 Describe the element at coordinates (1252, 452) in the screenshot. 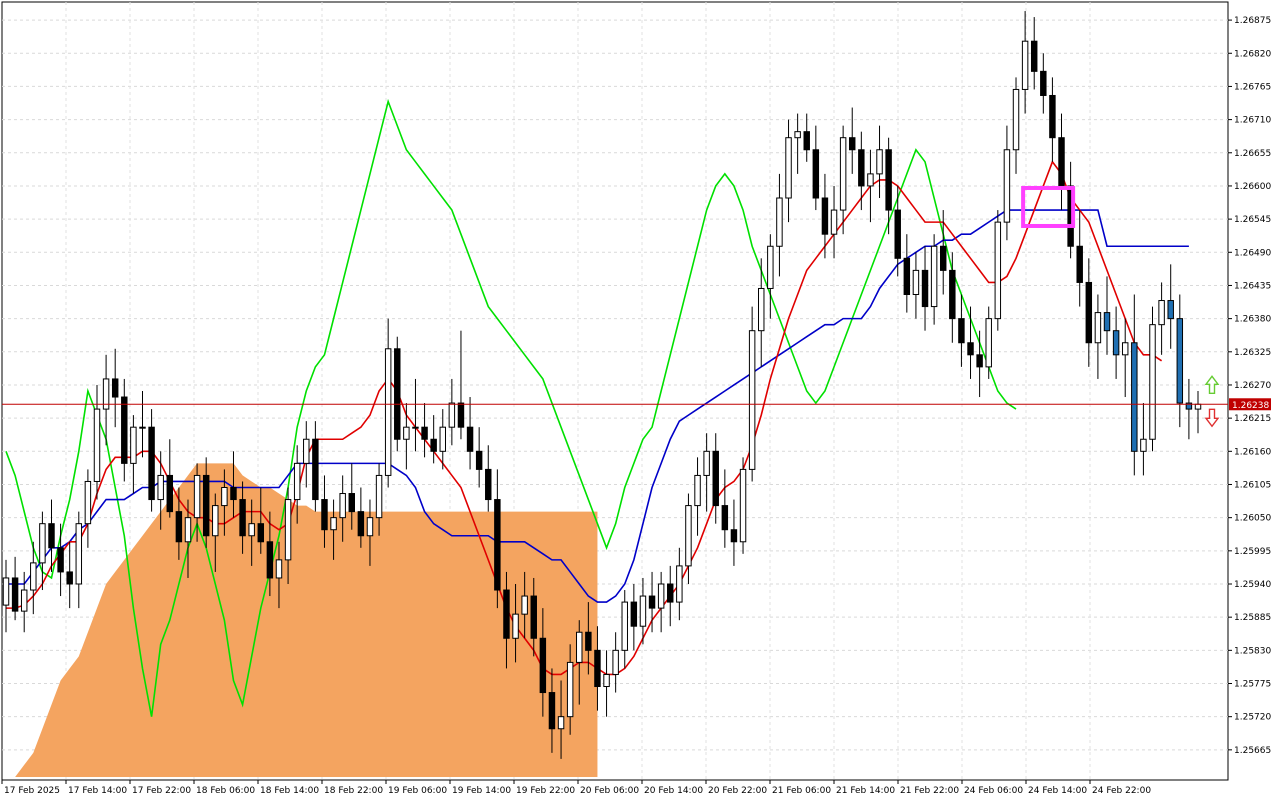

I see `y-tick-label: 1.26160` at that location.